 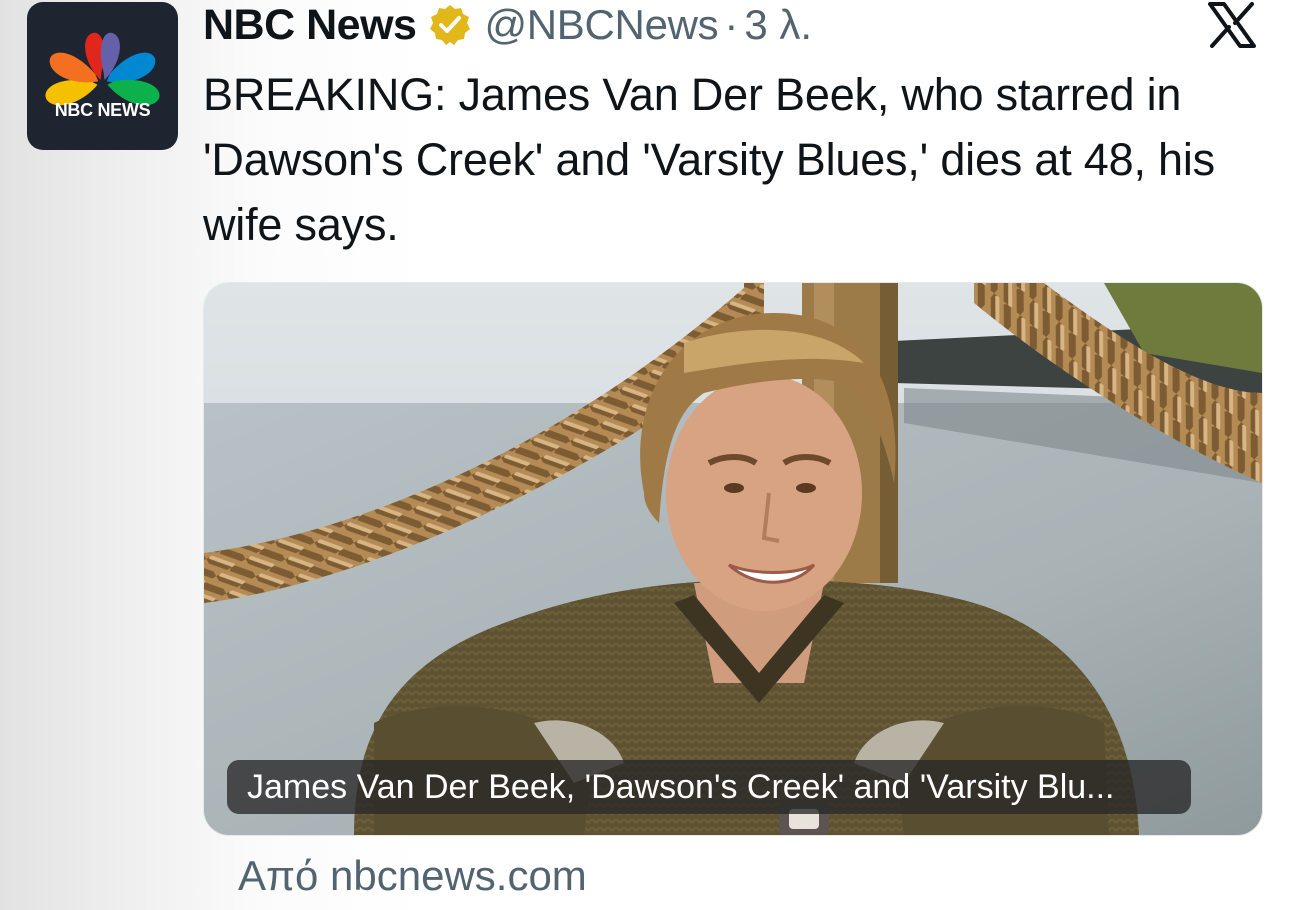 I want to click on avatar: NBC NEWS, so click(x=102, y=76).